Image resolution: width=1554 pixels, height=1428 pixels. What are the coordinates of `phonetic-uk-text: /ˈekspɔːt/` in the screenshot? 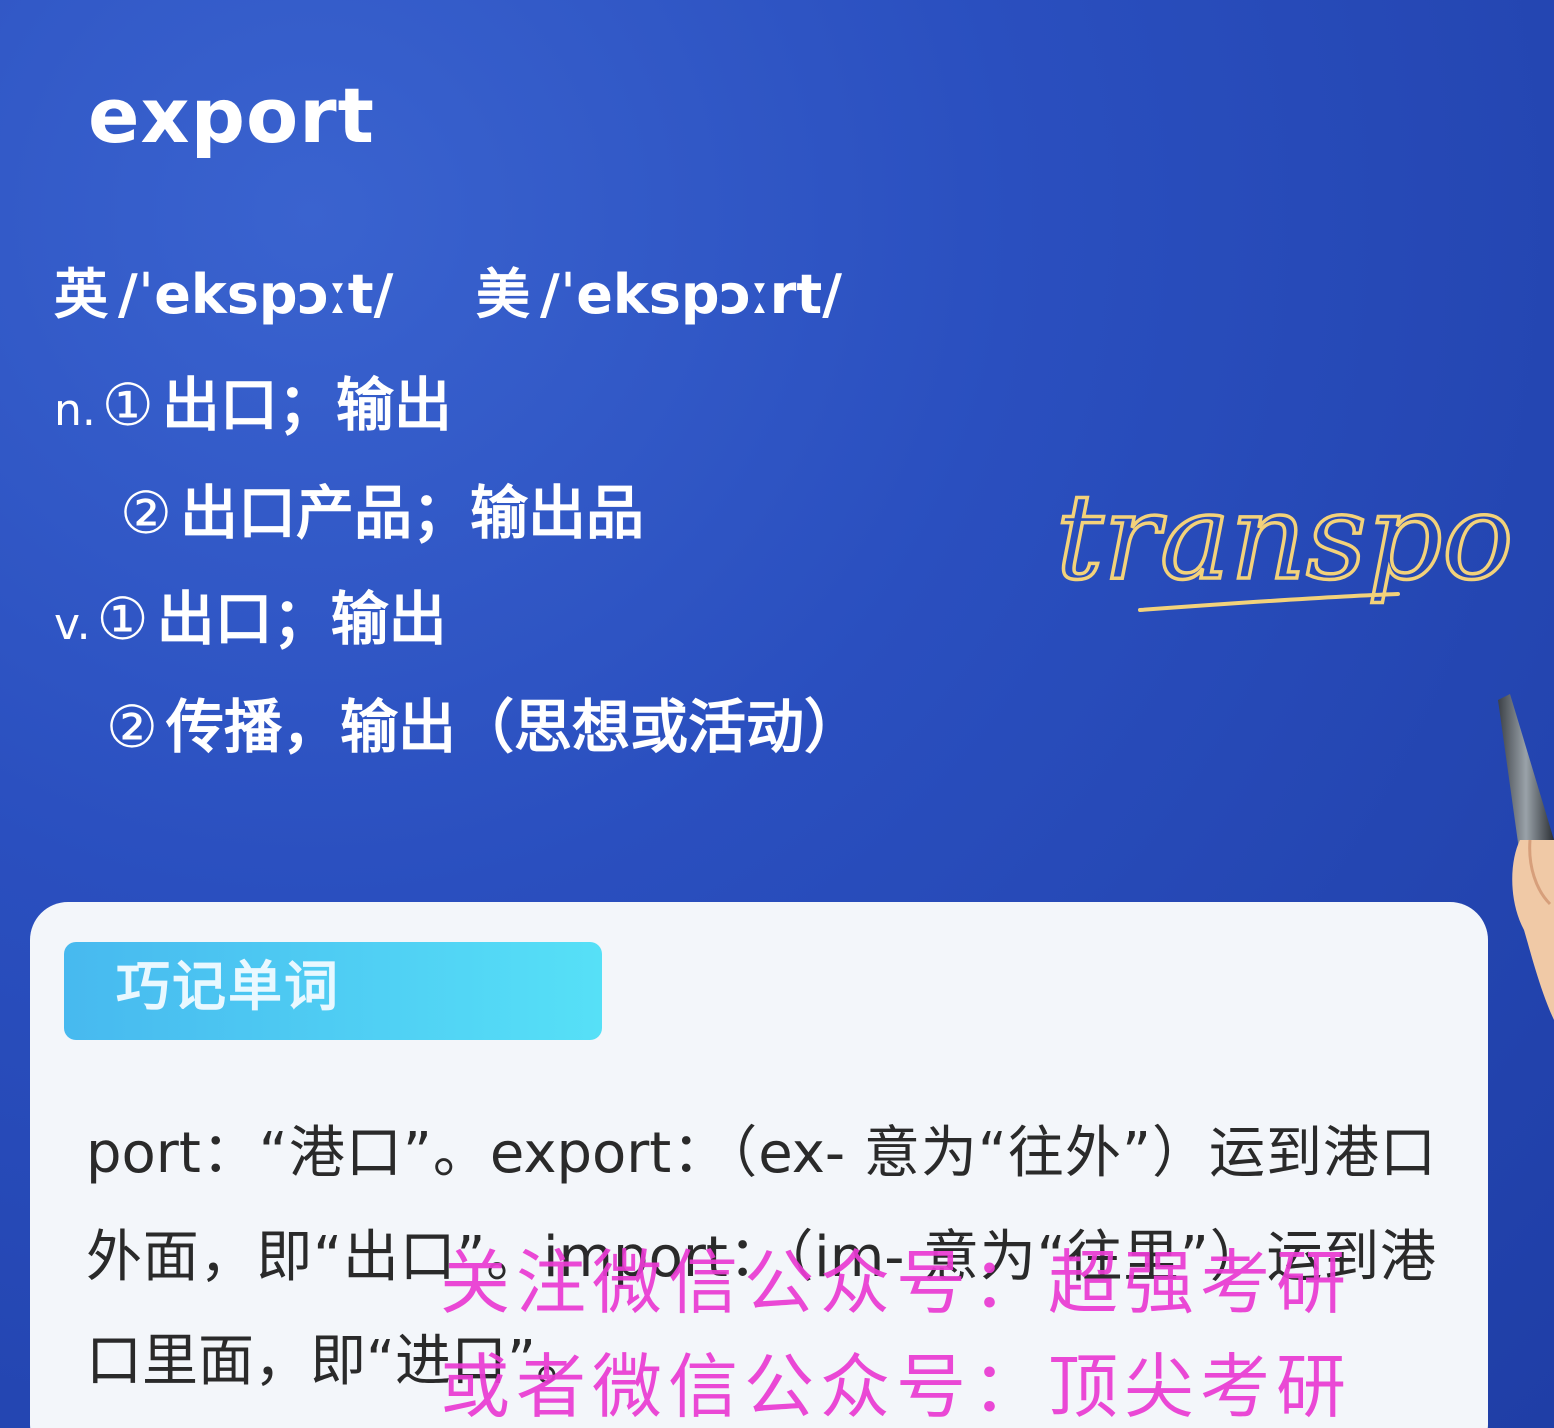 It's located at (256, 294).